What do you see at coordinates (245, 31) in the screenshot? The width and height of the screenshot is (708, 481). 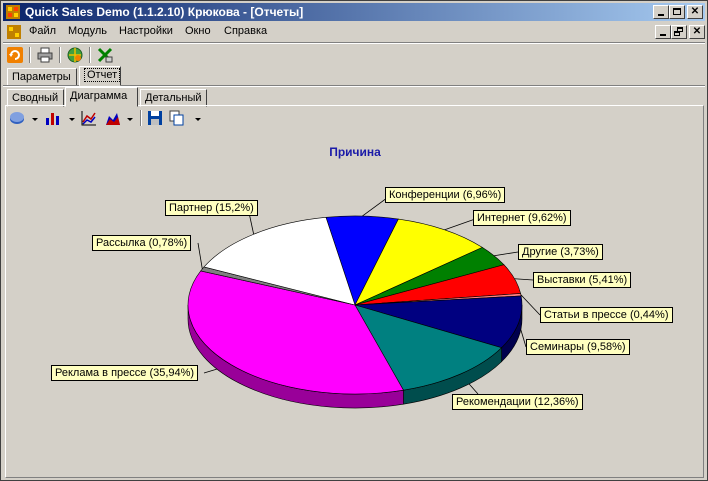 I see `menu-help: Справка` at bounding box center [245, 31].